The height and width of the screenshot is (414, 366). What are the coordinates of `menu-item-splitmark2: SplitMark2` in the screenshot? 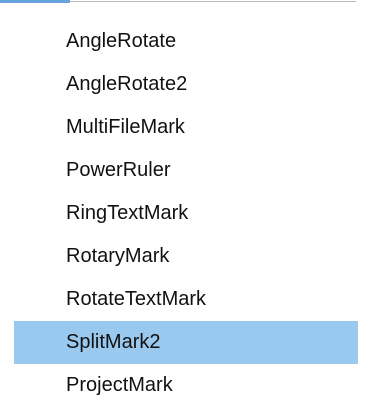 It's located at (186, 342).